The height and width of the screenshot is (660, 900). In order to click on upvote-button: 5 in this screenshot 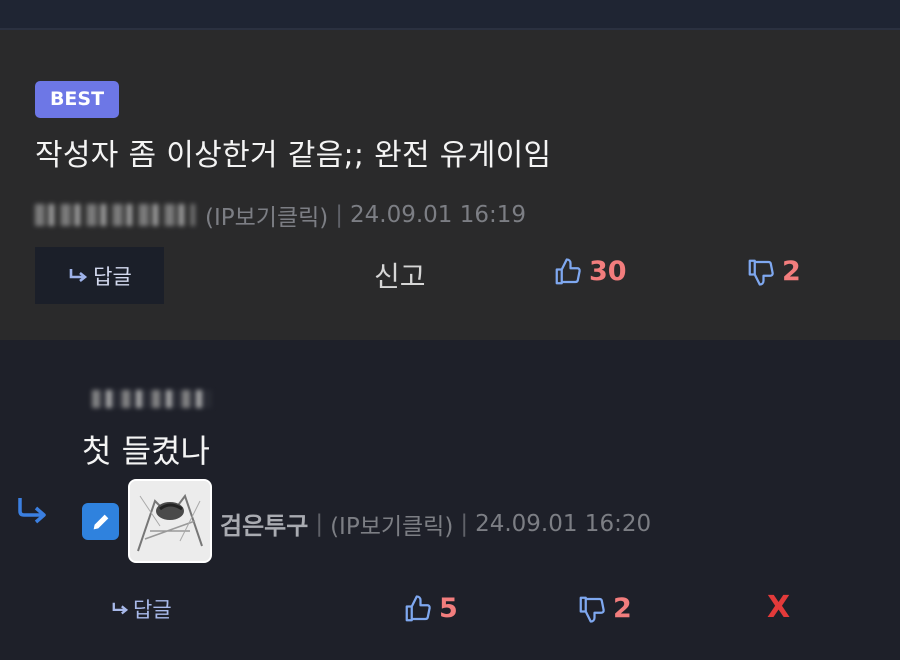, I will do `click(430, 608)`.